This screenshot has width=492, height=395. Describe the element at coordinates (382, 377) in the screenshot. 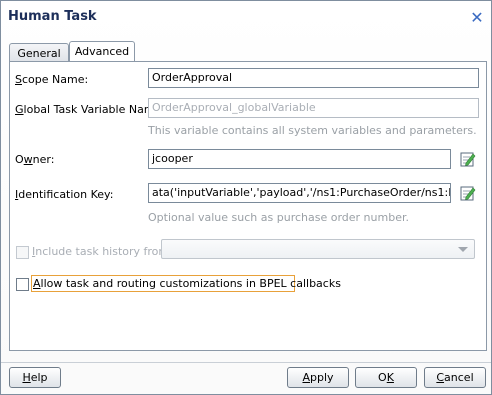

I see `ok-label-pre: O` at that location.